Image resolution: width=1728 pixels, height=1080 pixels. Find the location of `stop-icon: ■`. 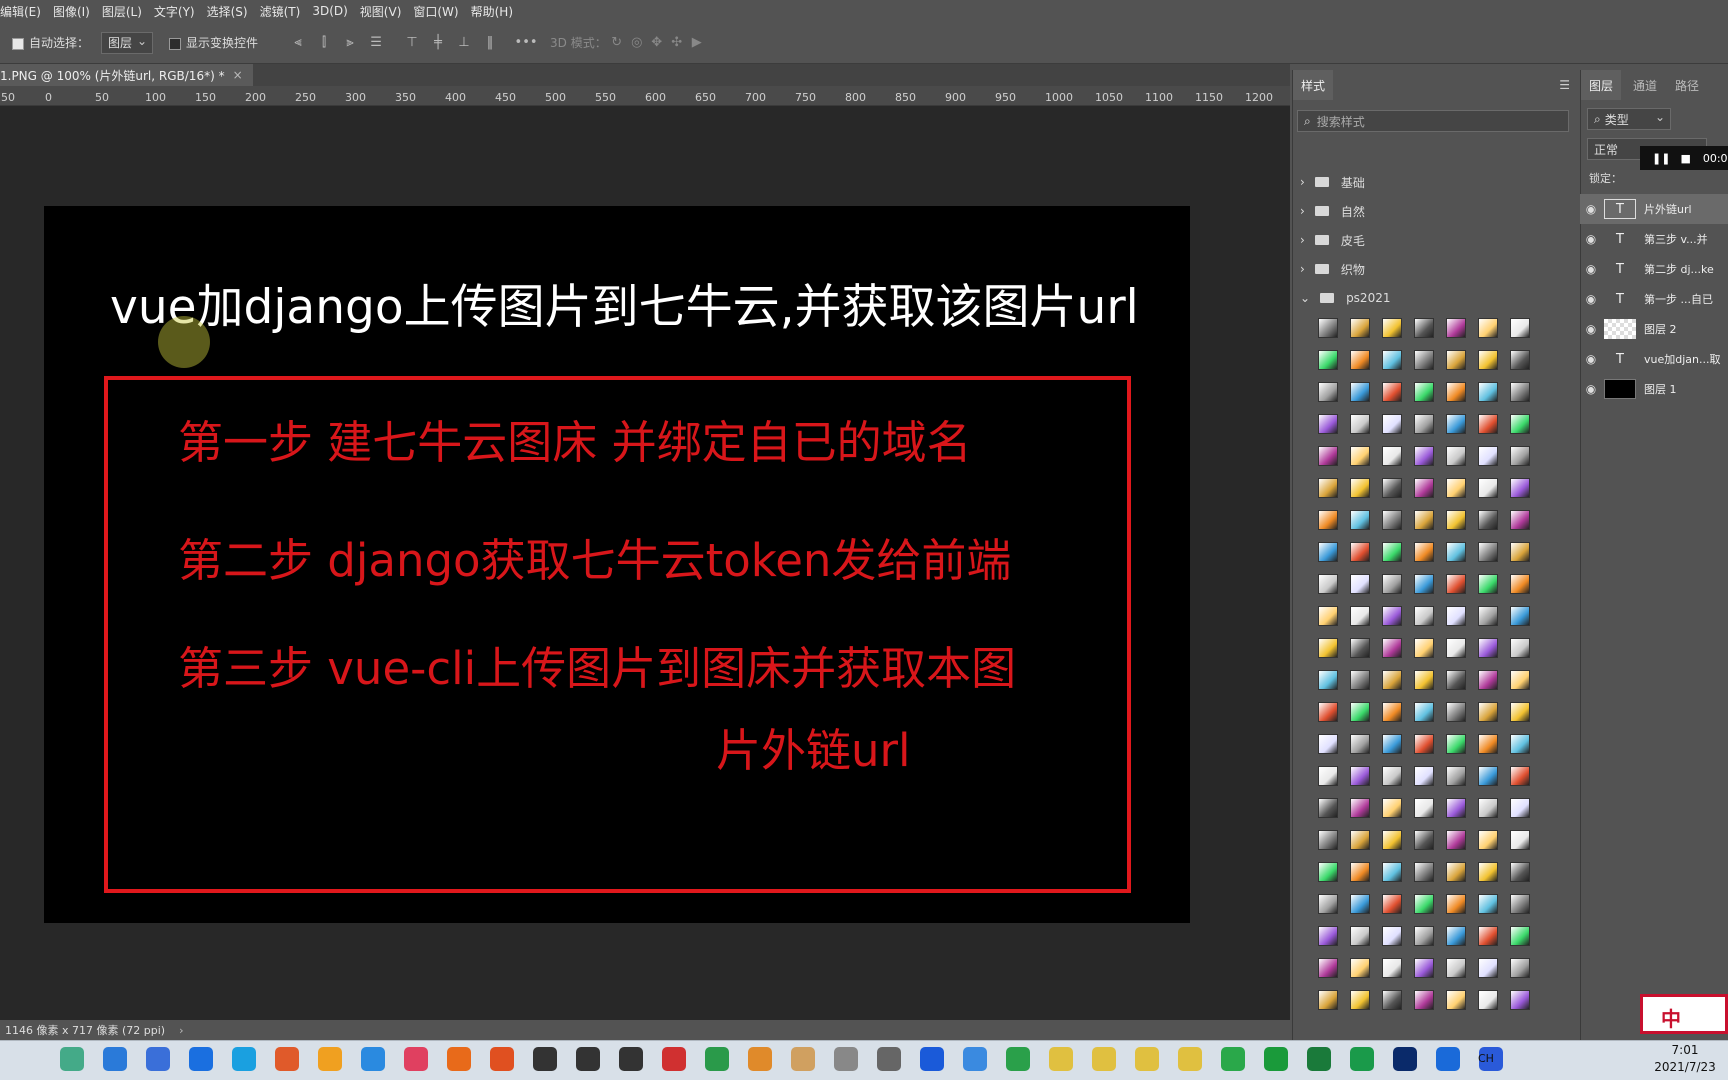

stop-icon: ■ is located at coordinates (1685, 158).